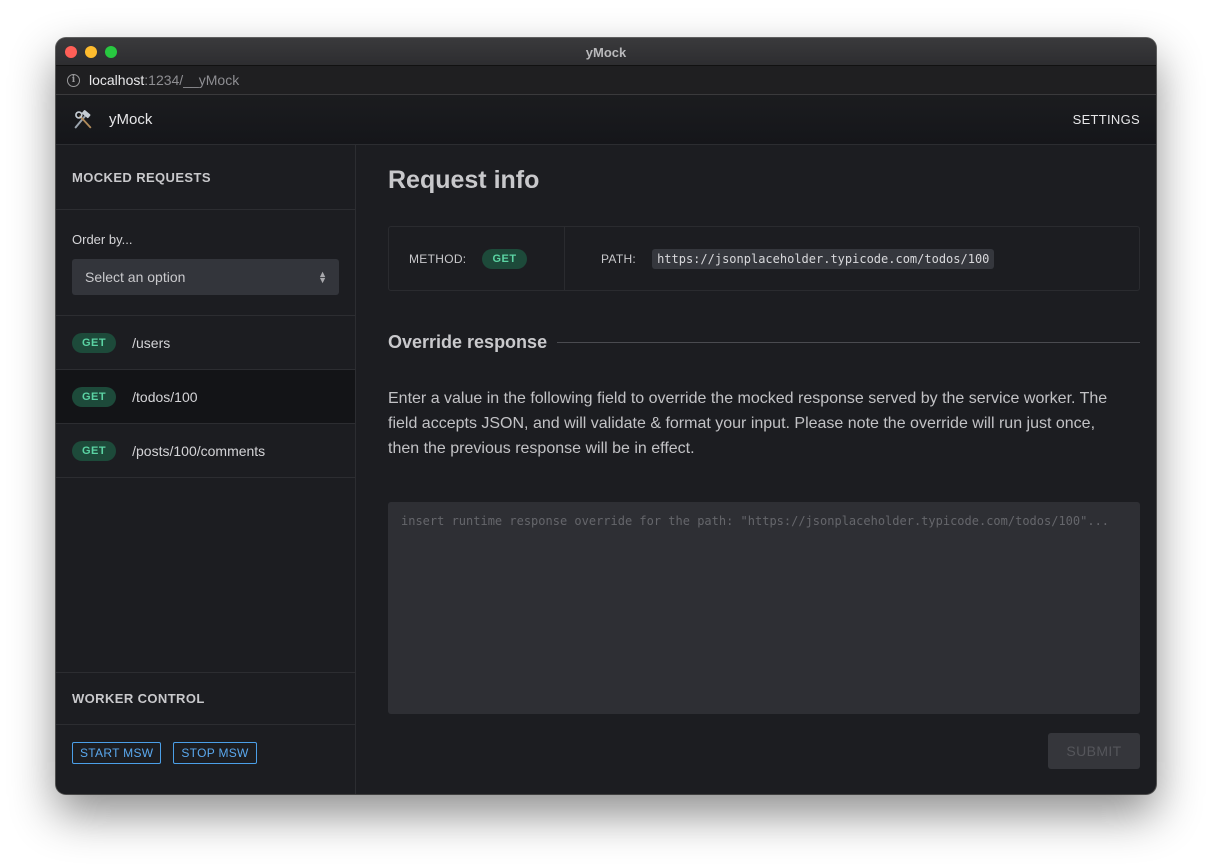 This screenshot has width=1212, height=868. What do you see at coordinates (606, 120) in the screenshot?
I see `app-header: yMock SETTINGS` at bounding box center [606, 120].